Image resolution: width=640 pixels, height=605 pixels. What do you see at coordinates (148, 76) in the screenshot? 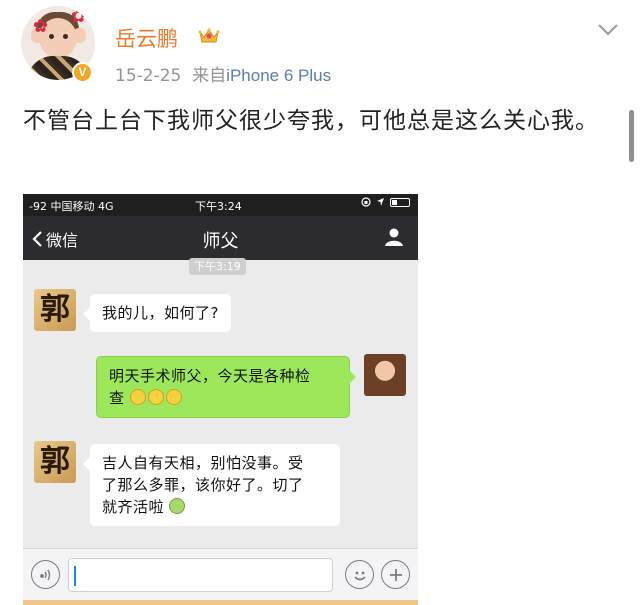
I see `post-date: 15-2-25` at bounding box center [148, 76].